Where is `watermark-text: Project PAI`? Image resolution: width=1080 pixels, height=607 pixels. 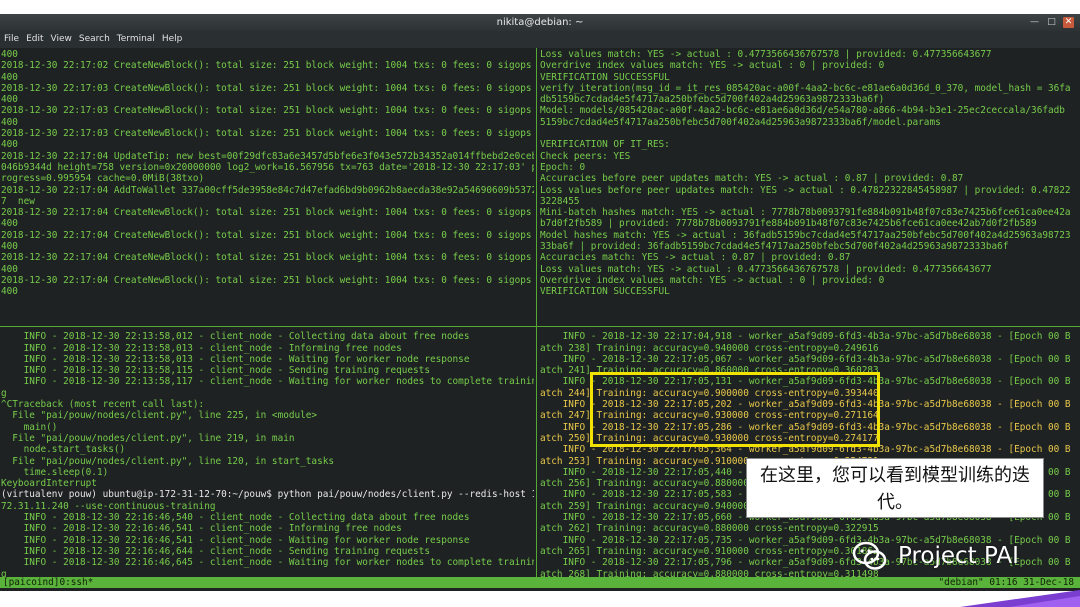 watermark-text: Project PAI is located at coordinates (958, 556).